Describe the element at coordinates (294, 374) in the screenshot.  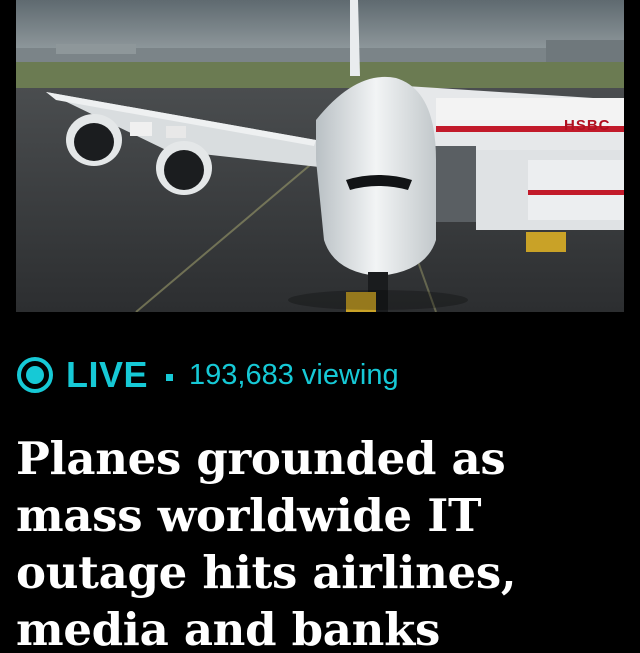
I see `viewer-count: 193,683 viewing` at that location.